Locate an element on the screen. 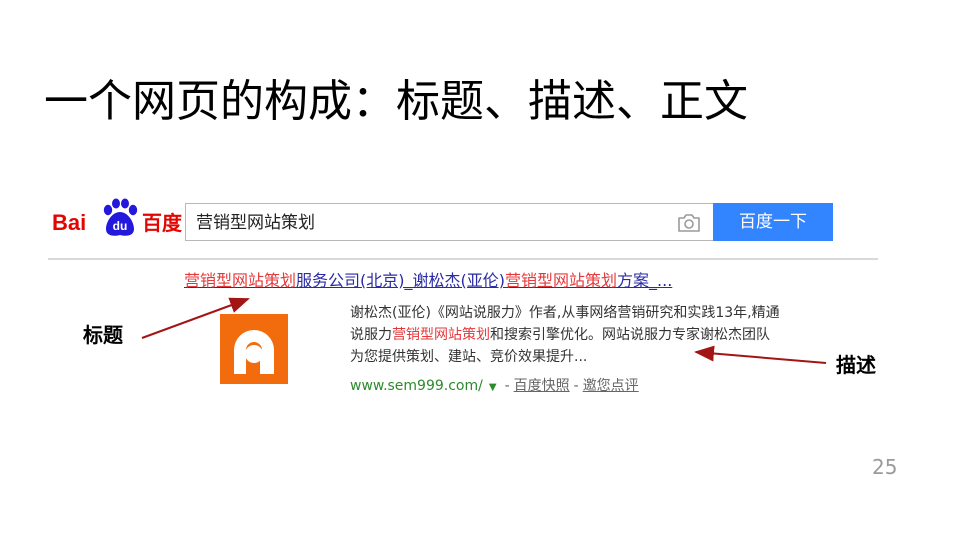 The image size is (960, 540). rate-link: 邀您点评 is located at coordinates (611, 386).